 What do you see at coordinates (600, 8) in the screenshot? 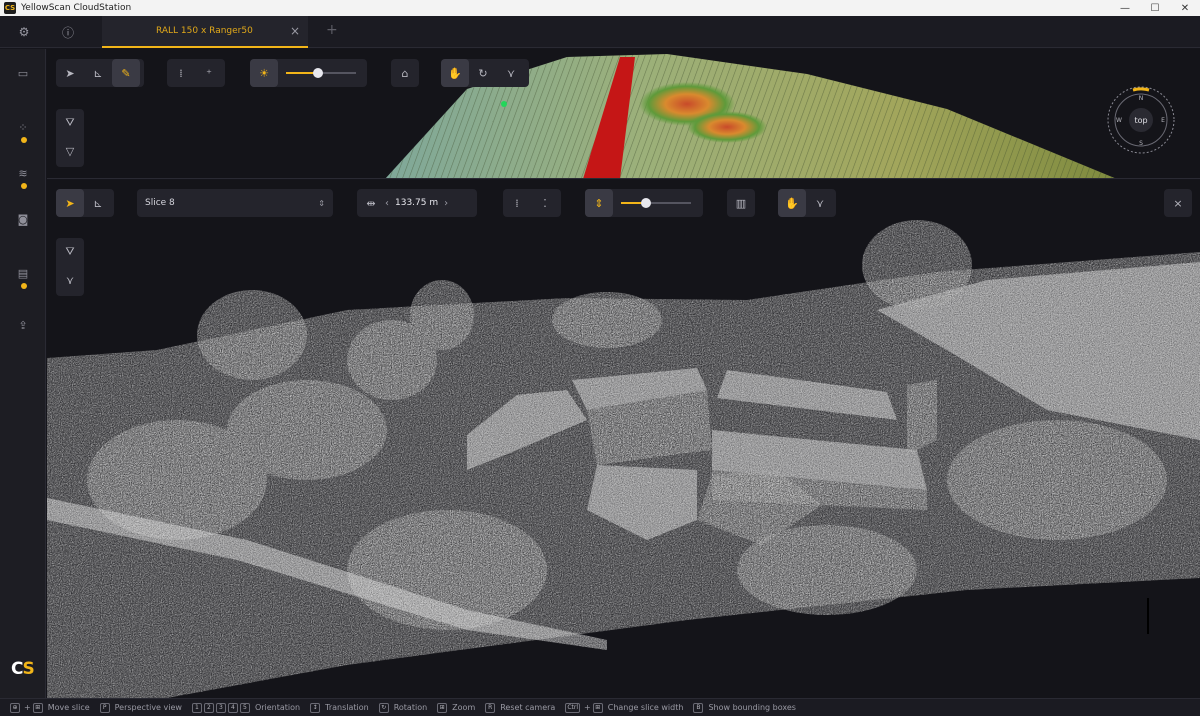
I see `title-bar: CS YellowScan CloudStation — ☐ ✕` at bounding box center [600, 8].